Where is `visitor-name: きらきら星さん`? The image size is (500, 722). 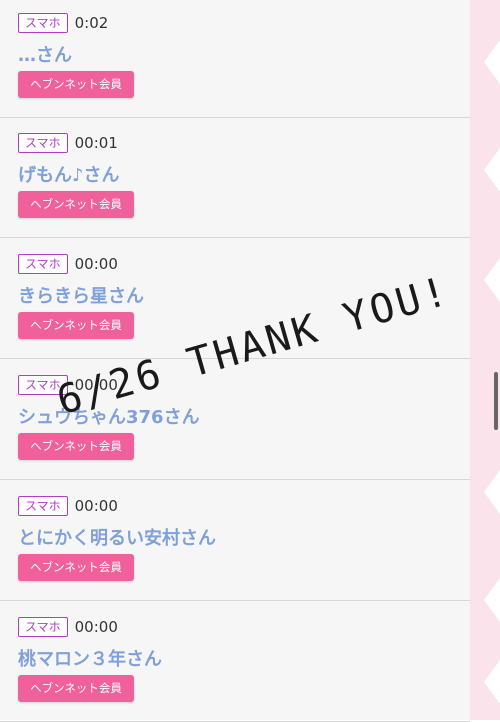
visitor-name: きらきら星さん is located at coordinates (81, 295).